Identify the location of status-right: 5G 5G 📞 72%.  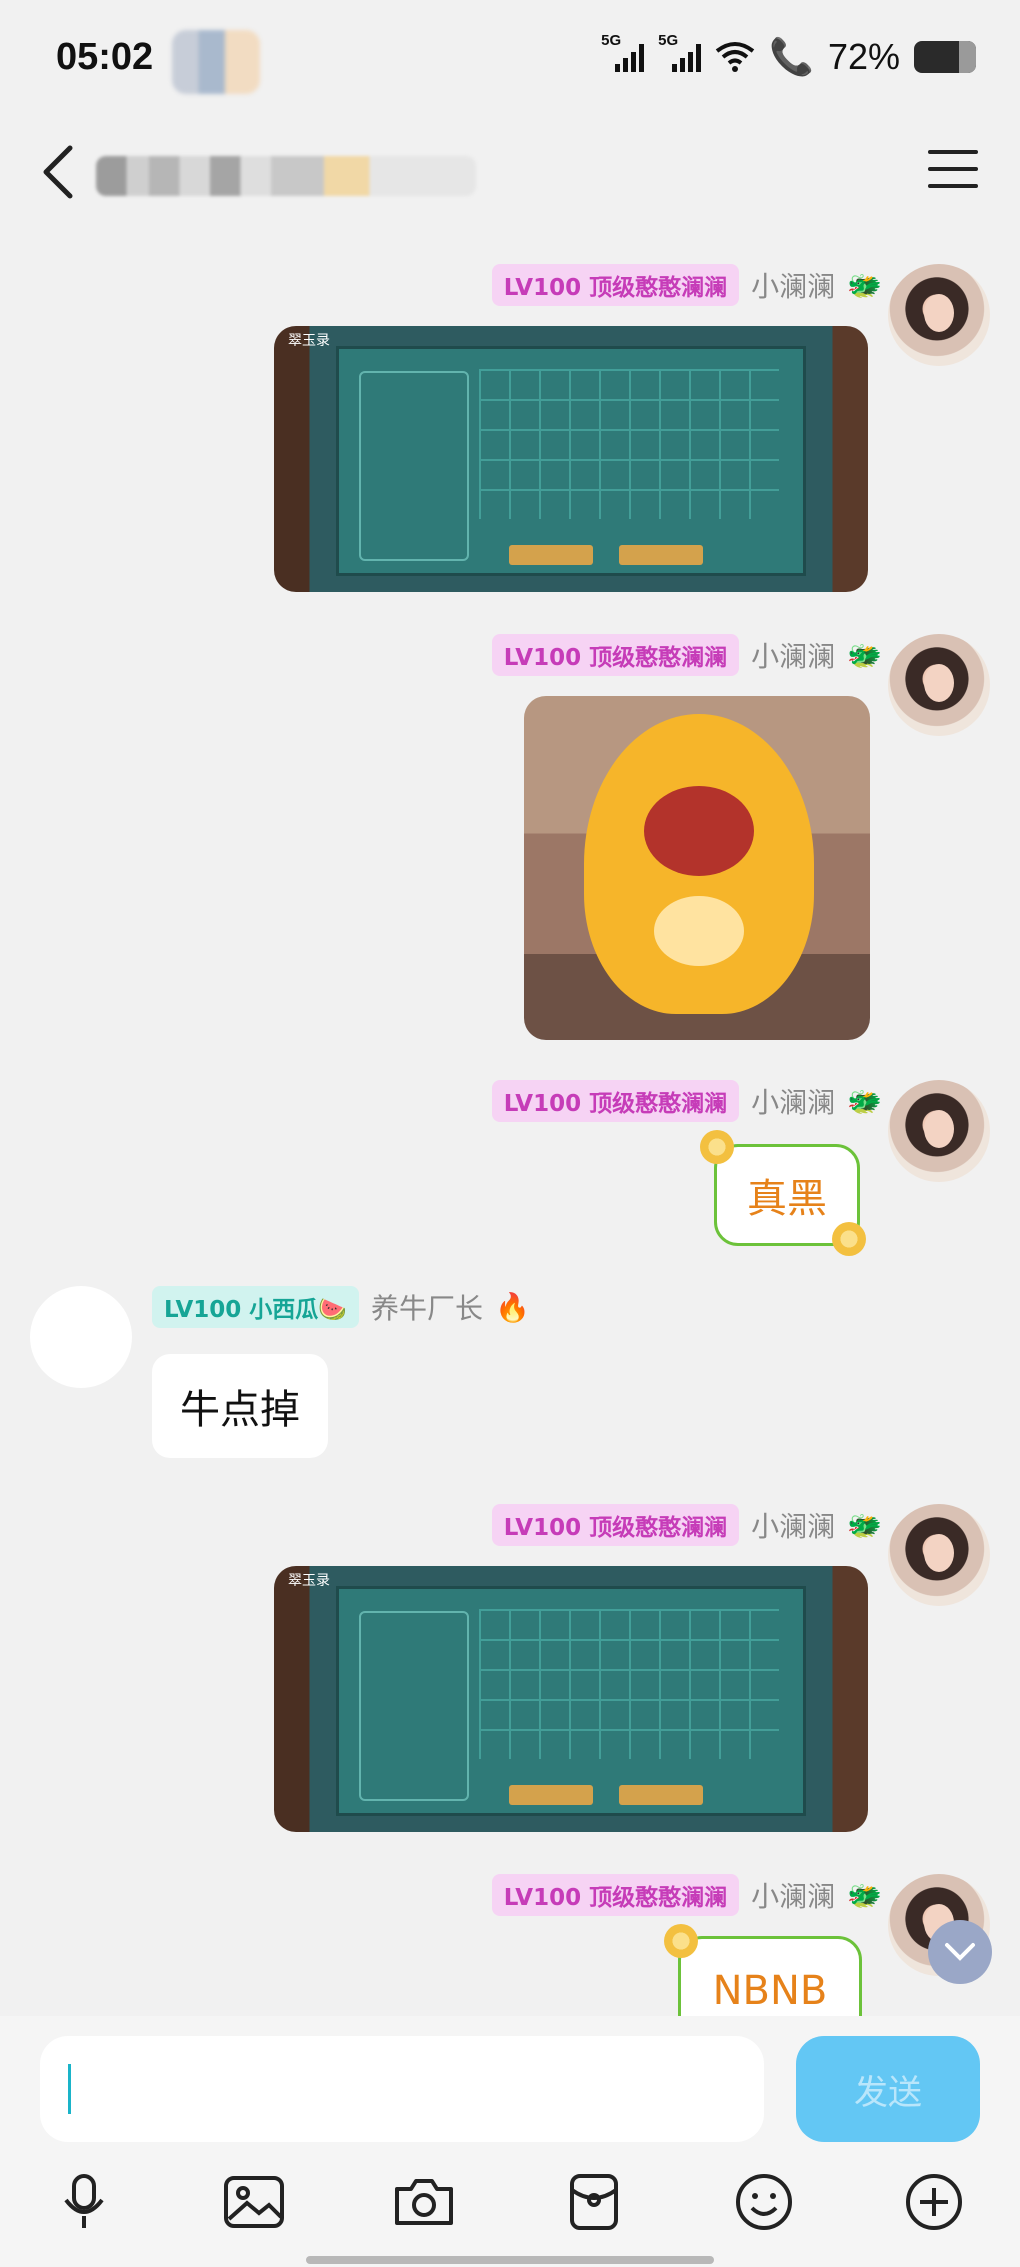
(788, 55).